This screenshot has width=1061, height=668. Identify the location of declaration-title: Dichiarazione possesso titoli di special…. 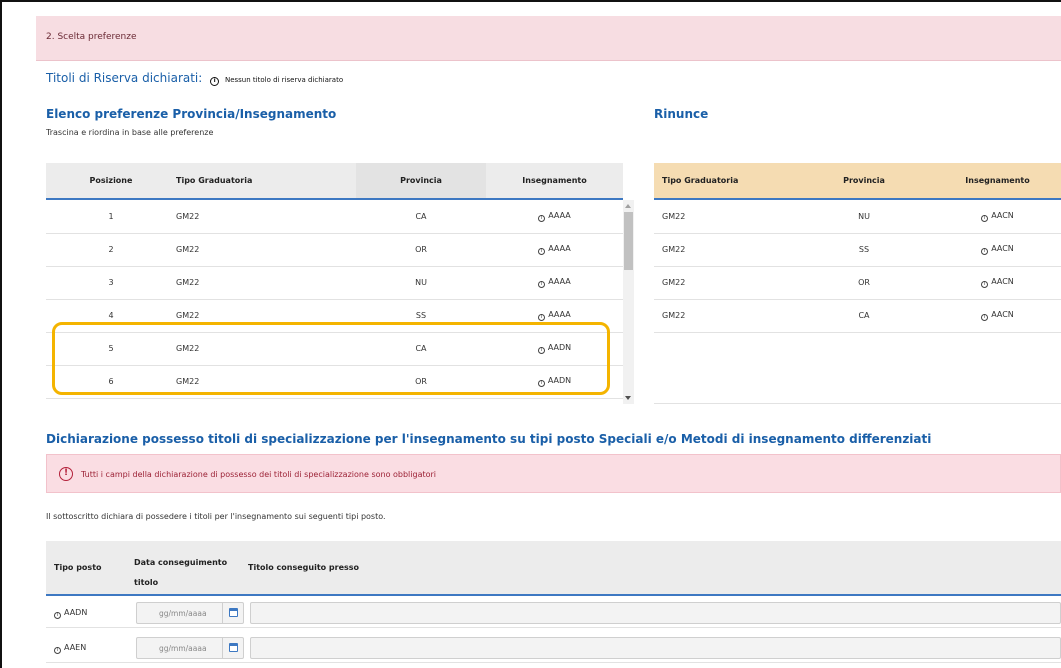
(489, 439).